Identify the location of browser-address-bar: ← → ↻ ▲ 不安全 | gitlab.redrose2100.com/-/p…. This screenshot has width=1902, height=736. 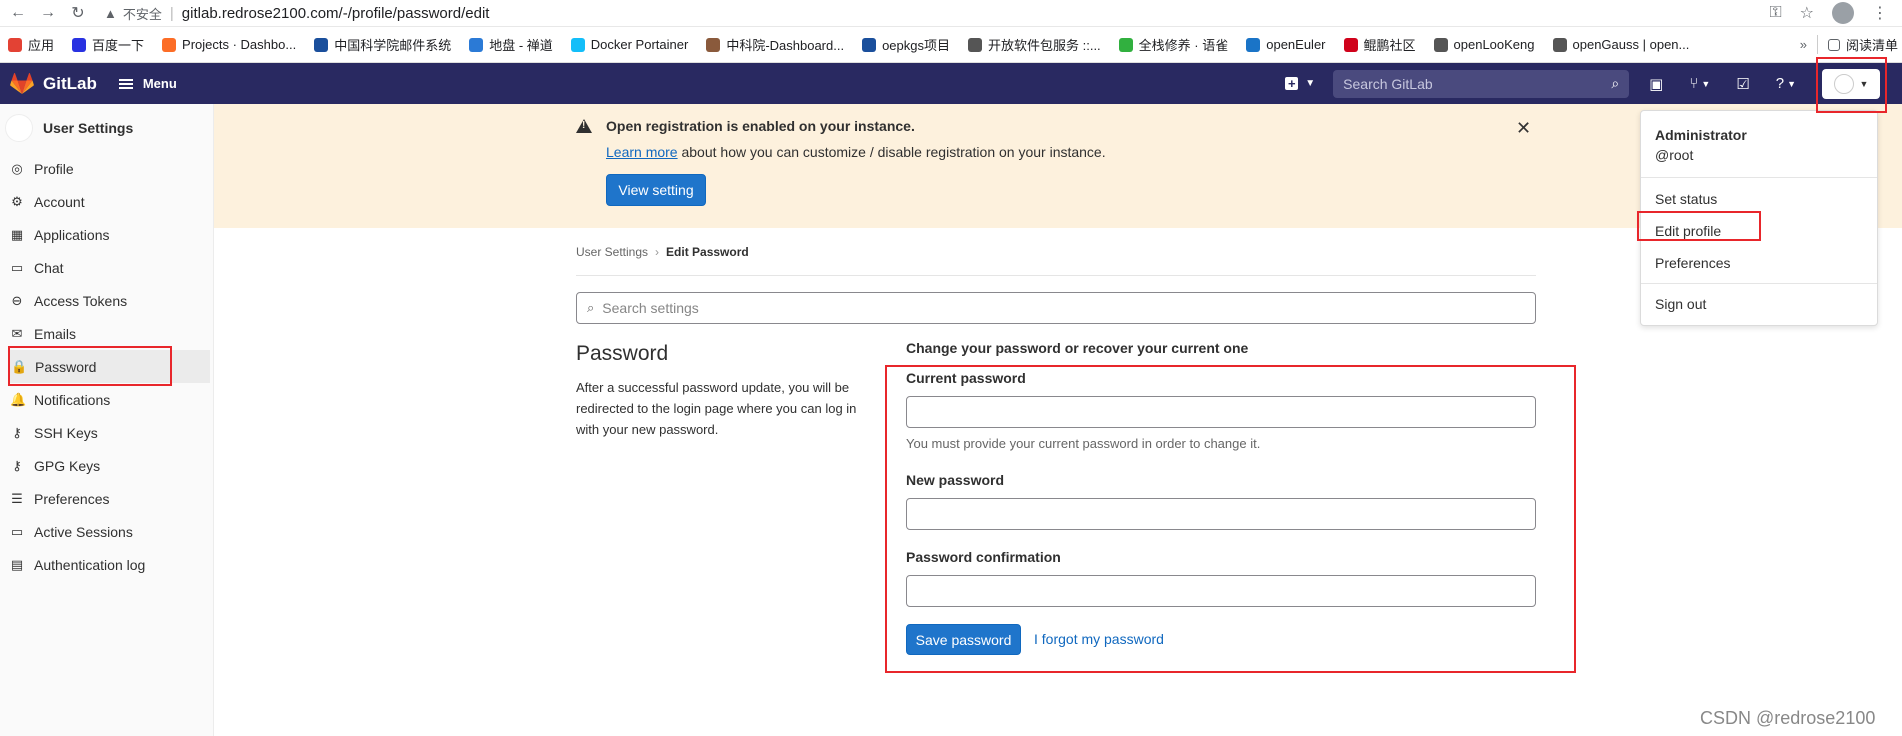
(951, 13).